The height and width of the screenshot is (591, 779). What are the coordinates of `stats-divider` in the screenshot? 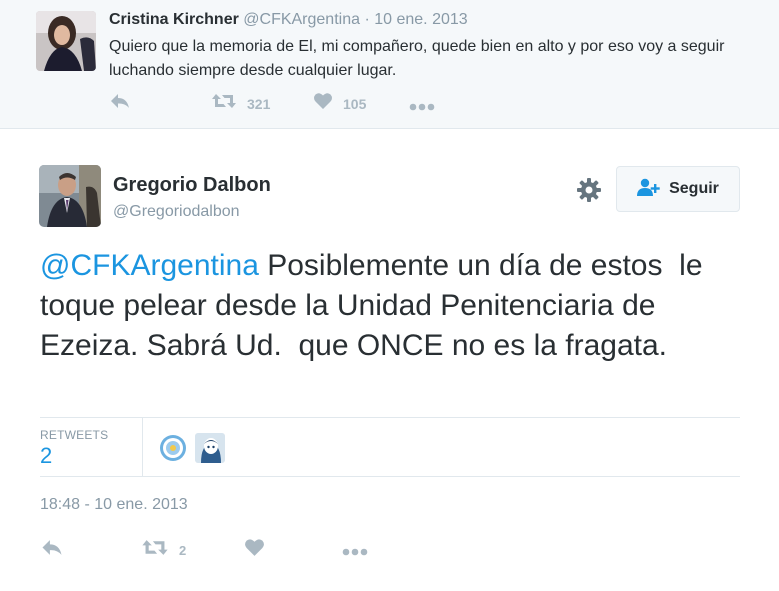 It's located at (142, 447).